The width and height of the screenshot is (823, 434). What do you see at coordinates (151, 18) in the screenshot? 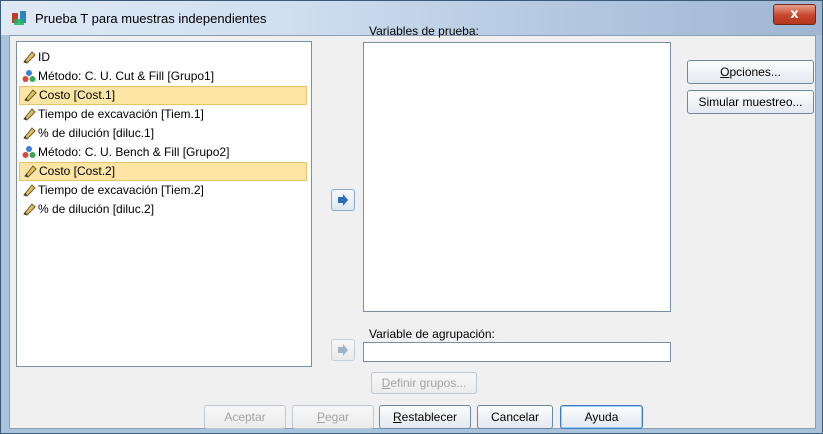
I see `window-title: Prueba T para muestras independientes` at bounding box center [151, 18].